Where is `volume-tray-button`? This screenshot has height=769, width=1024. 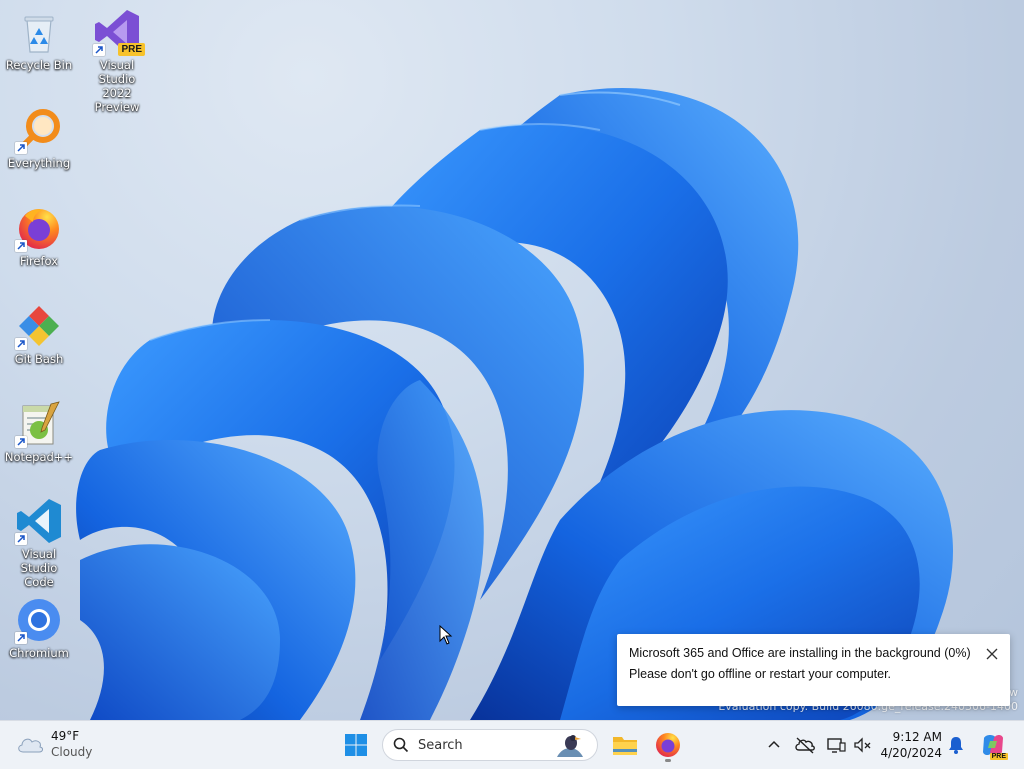 volume-tray-button is located at coordinates (862, 745).